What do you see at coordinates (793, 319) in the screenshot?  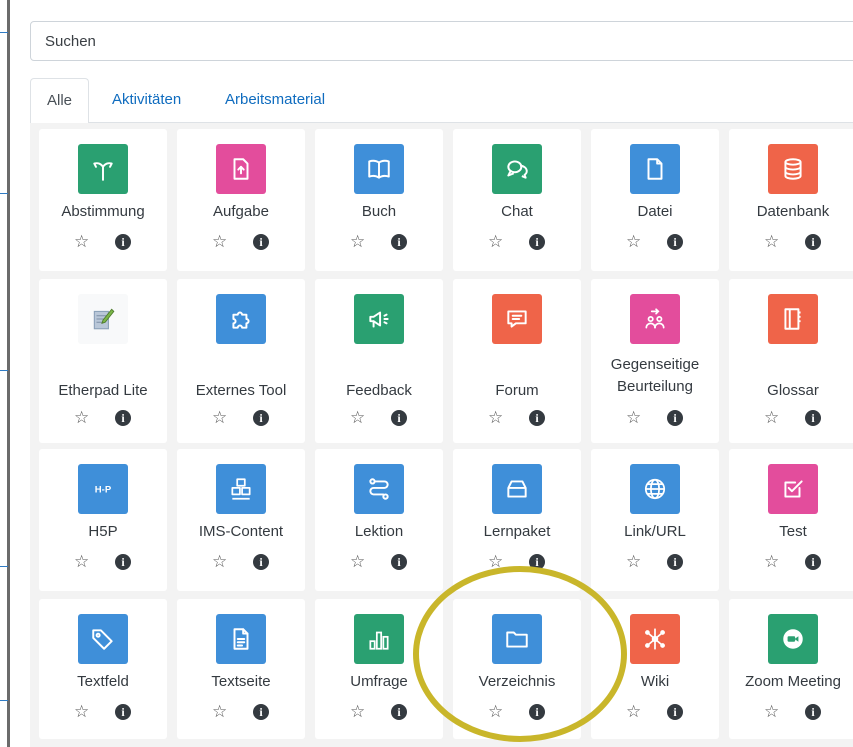 I see `glossary-icon` at bounding box center [793, 319].